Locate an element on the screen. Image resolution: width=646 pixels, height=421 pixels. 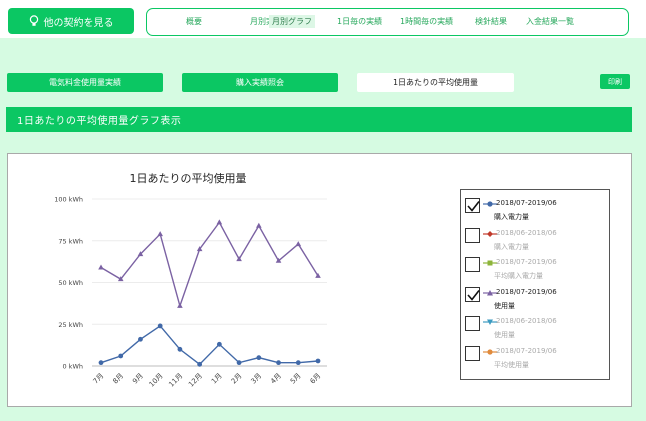
y-tick-label: 75 kWh is located at coordinates (70, 241).